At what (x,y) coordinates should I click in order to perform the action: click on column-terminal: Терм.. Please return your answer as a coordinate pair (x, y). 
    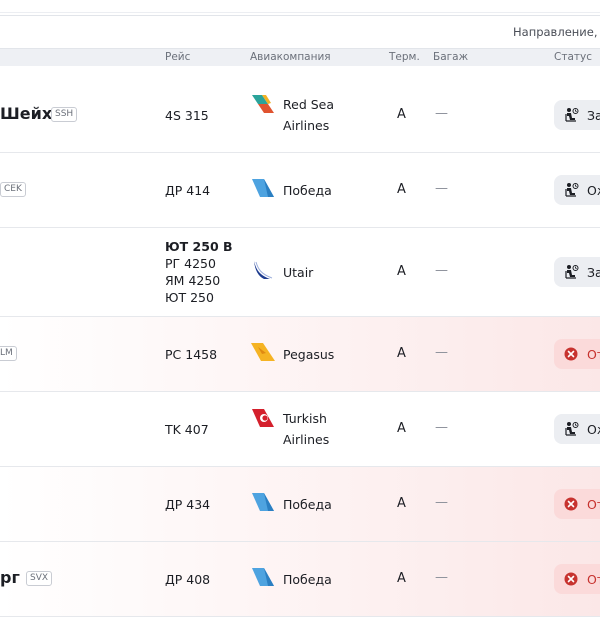
    Looking at the image, I should click on (404, 57).